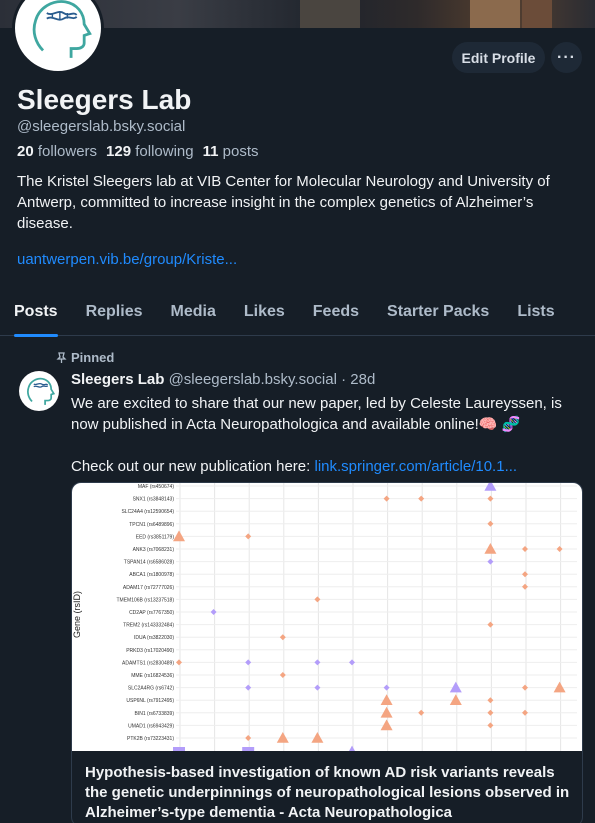 This screenshot has width=595, height=823. I want to click on pin-icon, so click(61, 357).